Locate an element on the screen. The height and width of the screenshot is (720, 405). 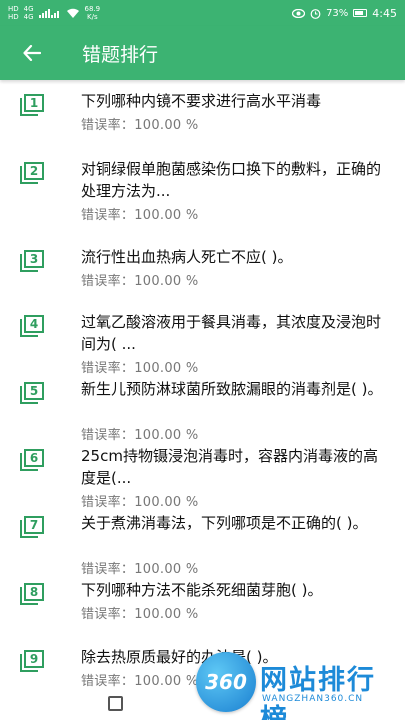
list-item: 3 流行性出血热病人死亡不应( )。 错误率：100.00 % is located at coordinates (202, 268).